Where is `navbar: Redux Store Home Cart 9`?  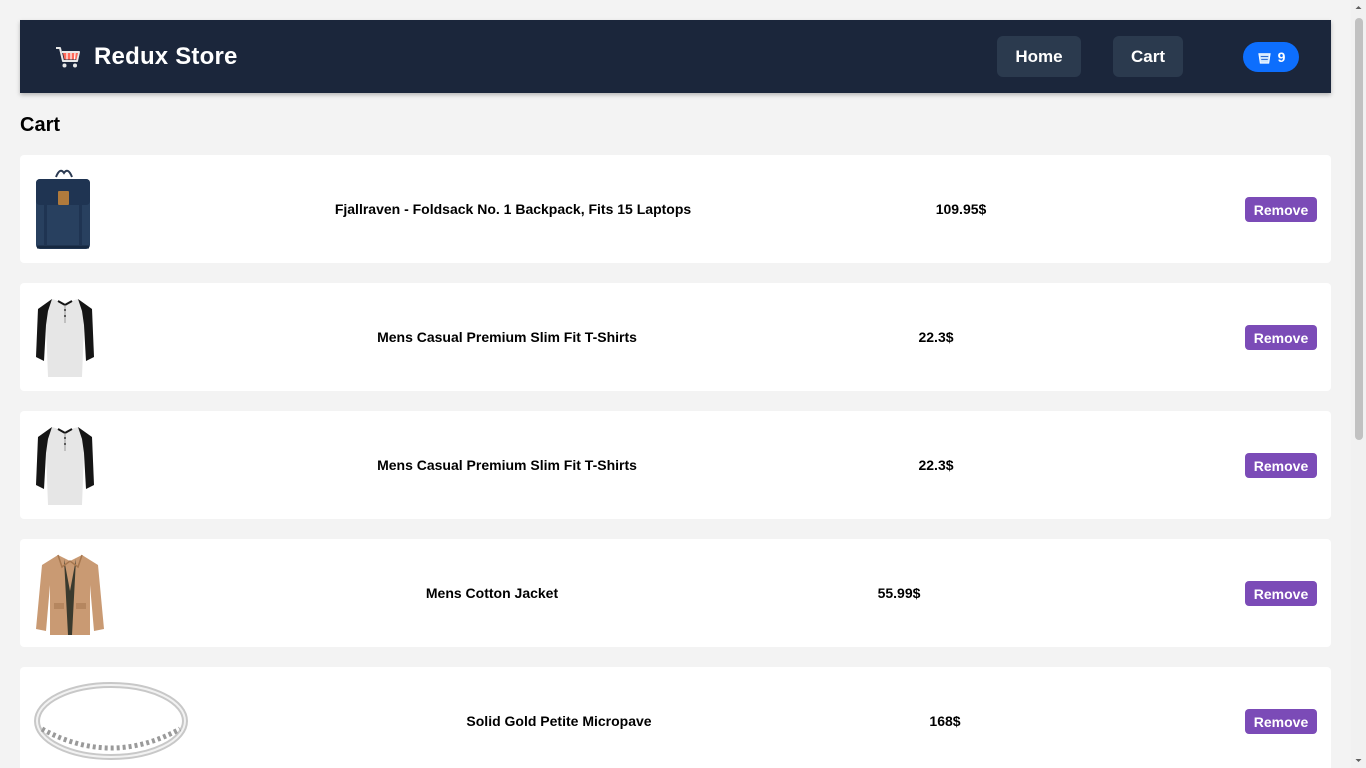 navbar: Redux Store Home Cart 9 is located at coordinates (675, 56).